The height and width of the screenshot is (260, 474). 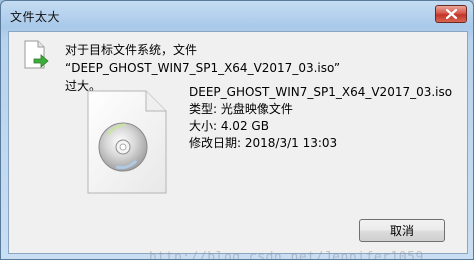 What do you see at coordinates (286, 255) in the screenshot?
I see `watermark: http://blog.csdn.net/Jennifer1059` at bounding box center [286, 255].